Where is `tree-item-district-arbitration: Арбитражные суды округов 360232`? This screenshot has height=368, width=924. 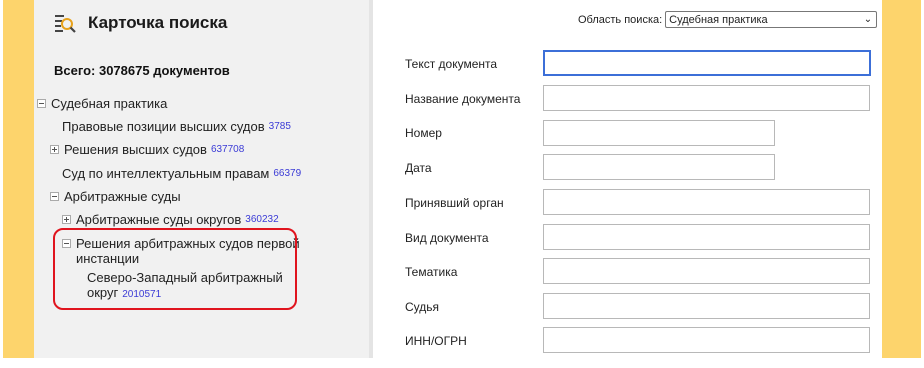 tree-item-district-arbitration: Арбитражные суды округов 360232 is located at coordinates (170, 219).